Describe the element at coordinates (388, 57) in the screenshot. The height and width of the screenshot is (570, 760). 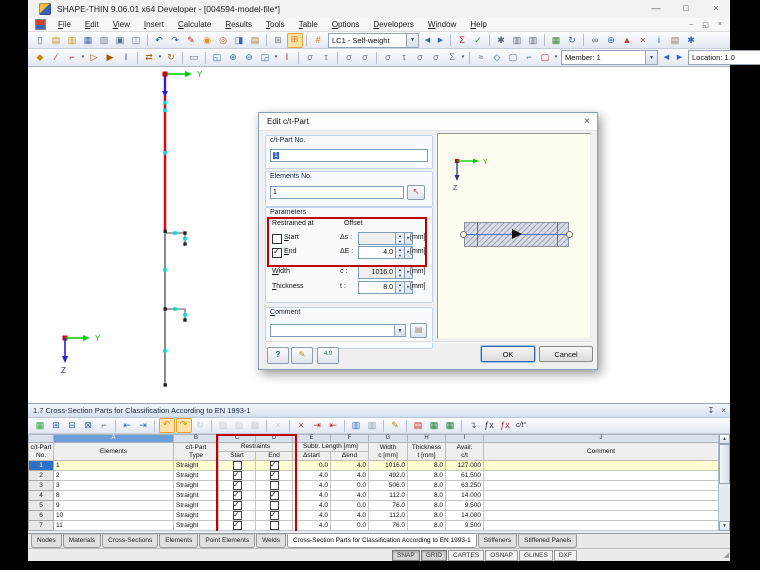
I see `stress-sigma-v-icon: σ` at that location.